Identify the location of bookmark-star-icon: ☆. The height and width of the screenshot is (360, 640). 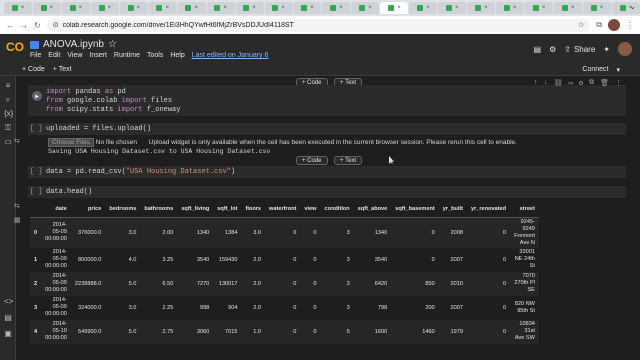
(581, 25).